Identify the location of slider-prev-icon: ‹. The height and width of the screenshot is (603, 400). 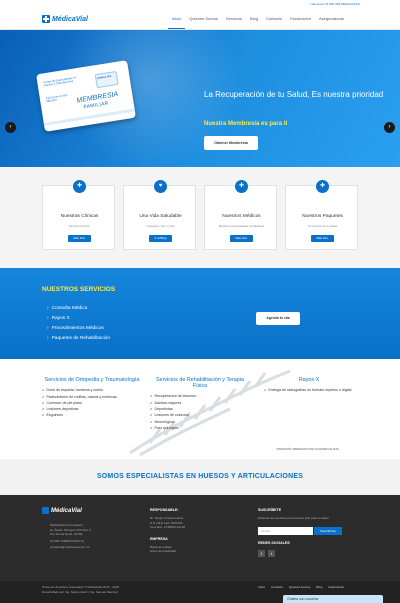
(10, 127).